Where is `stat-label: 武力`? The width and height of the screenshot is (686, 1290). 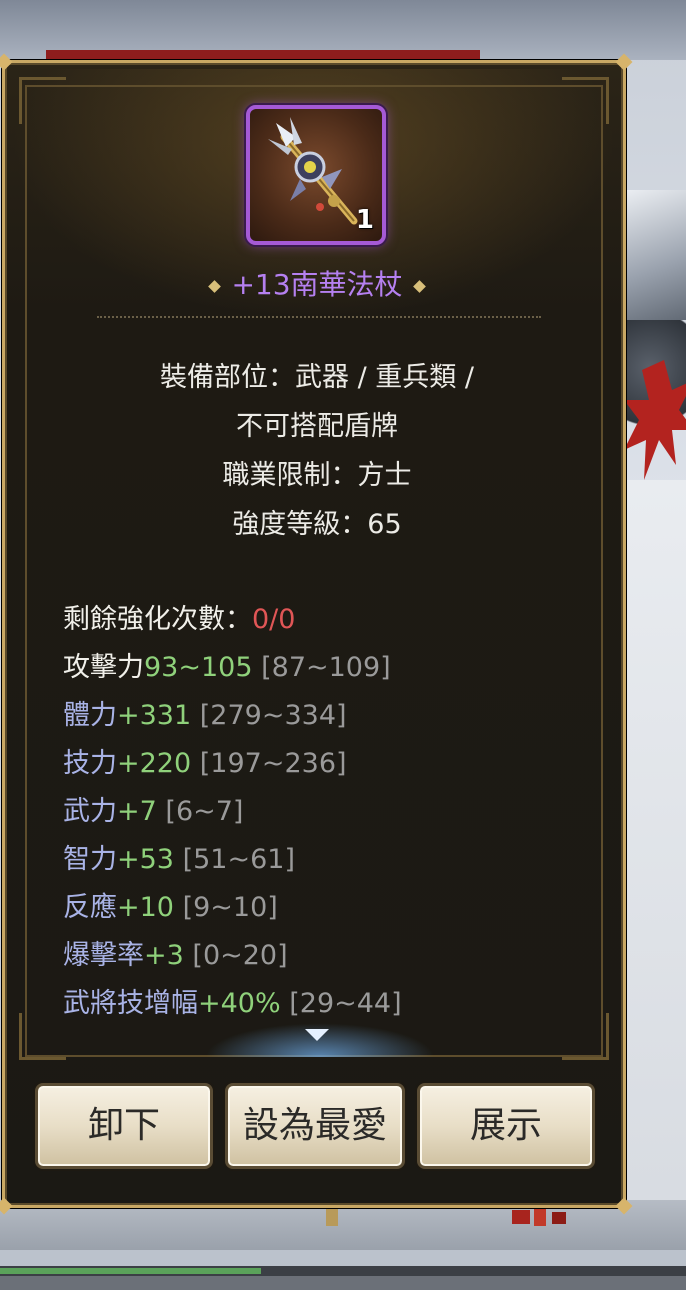
stat-label: 武力 is located at coordinates (90, 811).